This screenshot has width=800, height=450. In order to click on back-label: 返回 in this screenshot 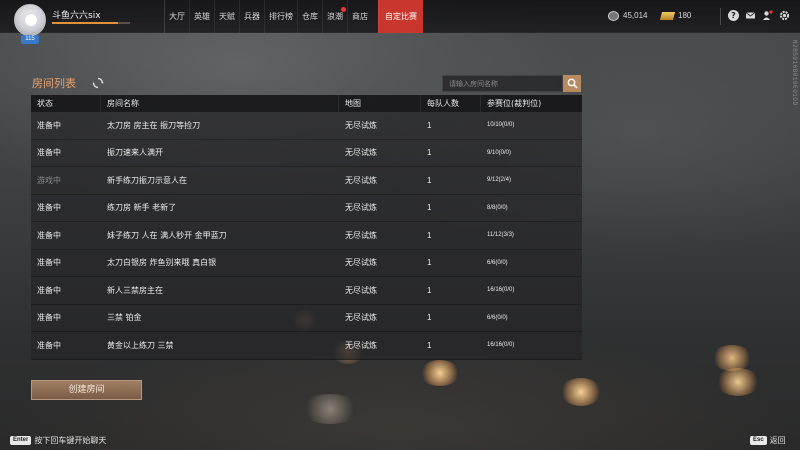, I will do `click(778, 440)`.